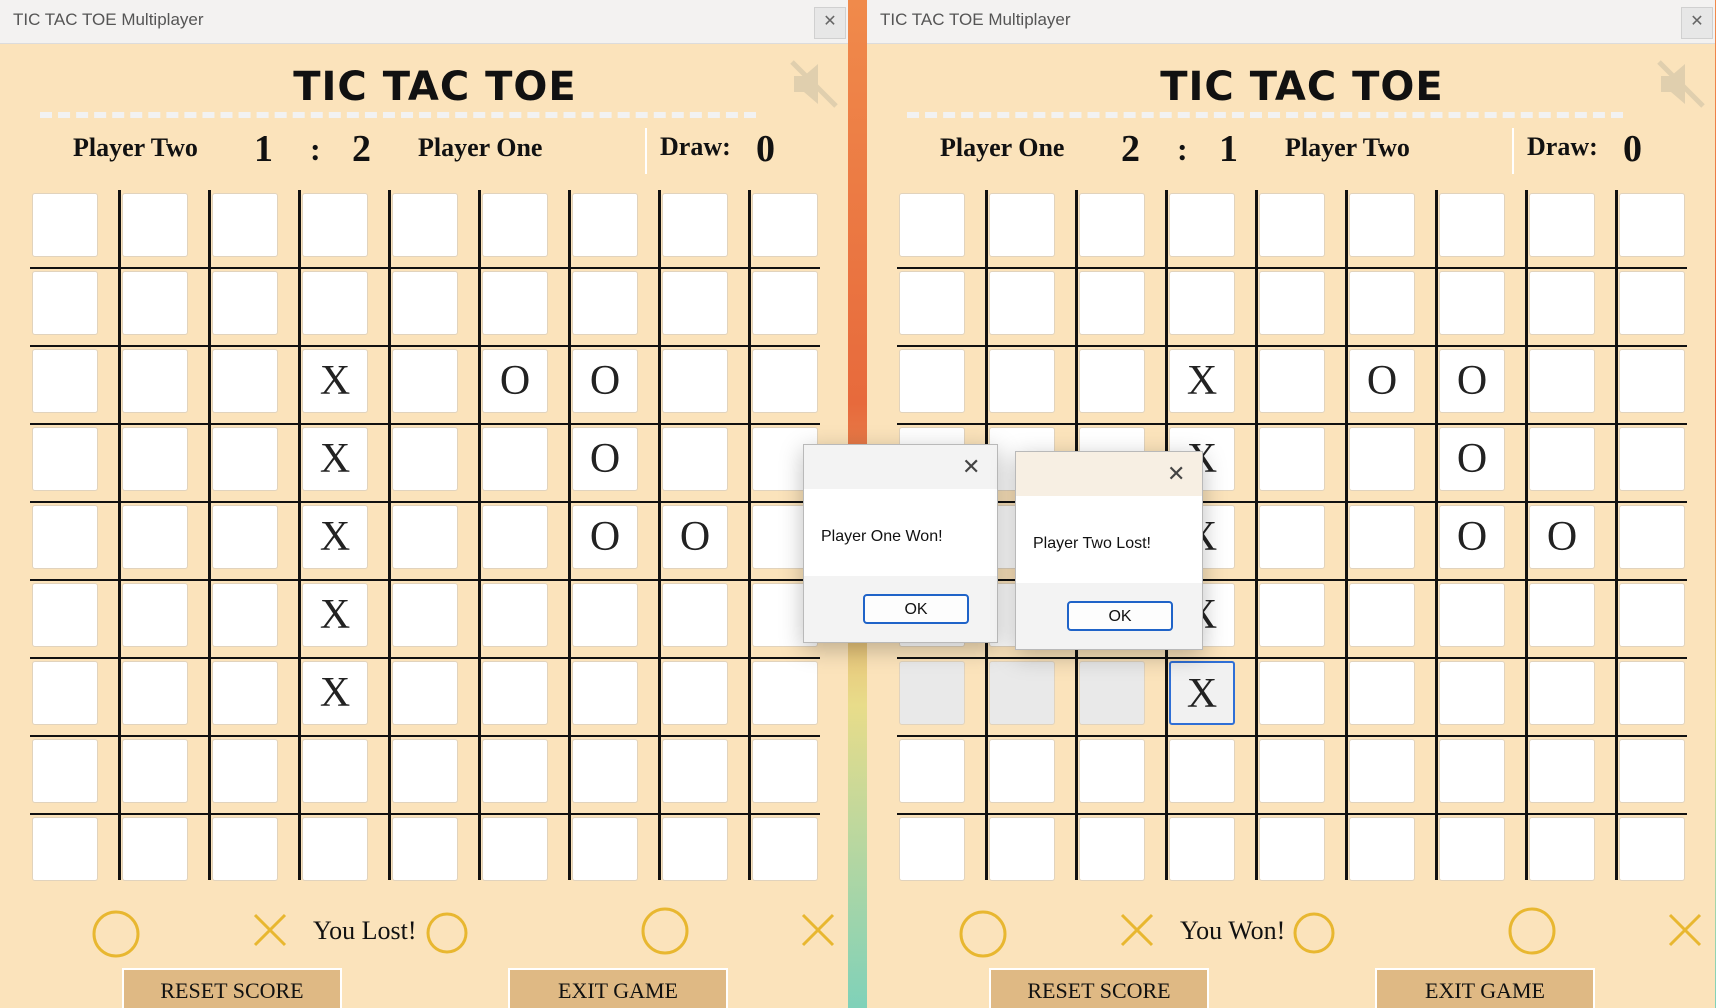 This screenshot has height=1008, width=1716. What do you see at coordinates (814, 84) in the screenshot?
I see `speaker-muted-icon` at bounding box center [814, 84].